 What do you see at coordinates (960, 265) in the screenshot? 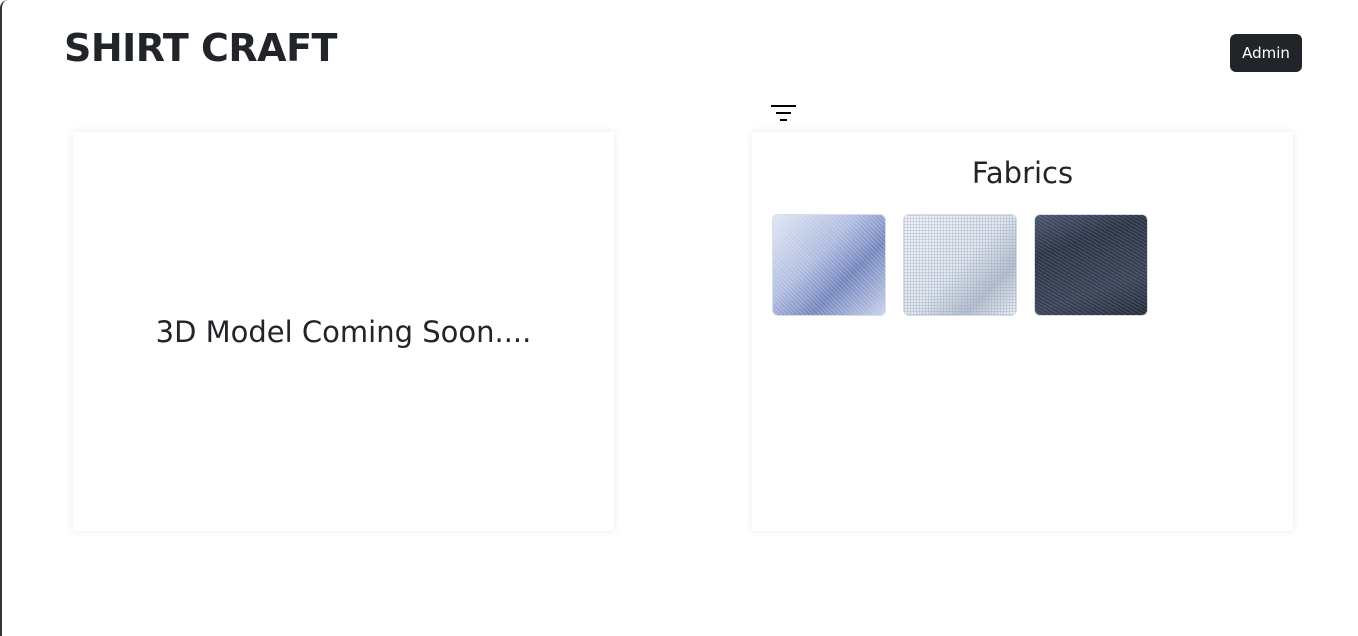
I see `fabric-swatch-white` at bounding box center [960, 265].